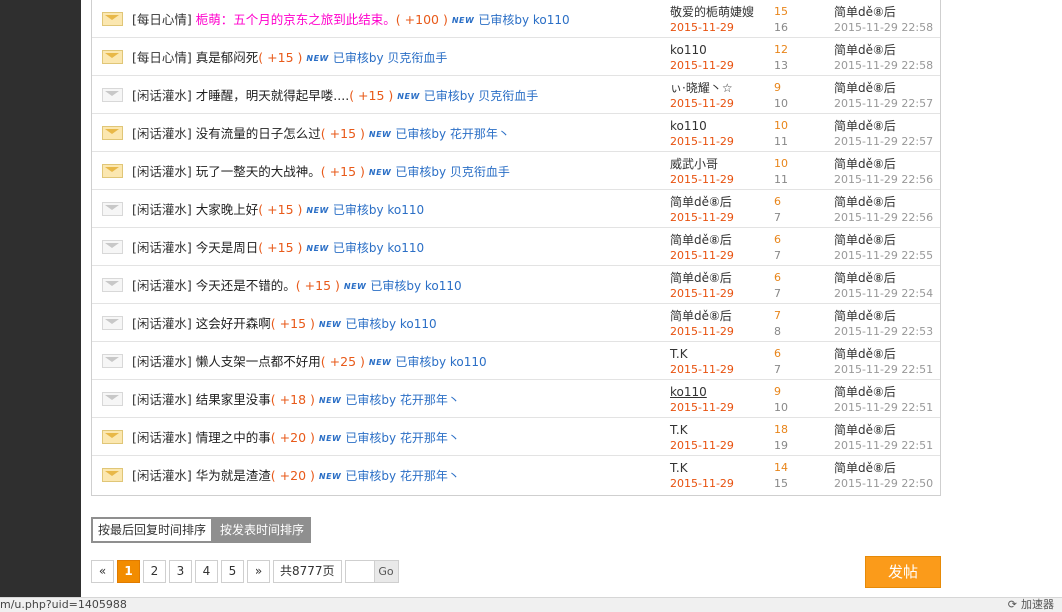  I want to click on author-link: 敬爱的栀萌婕嫂, so click(716, 12).